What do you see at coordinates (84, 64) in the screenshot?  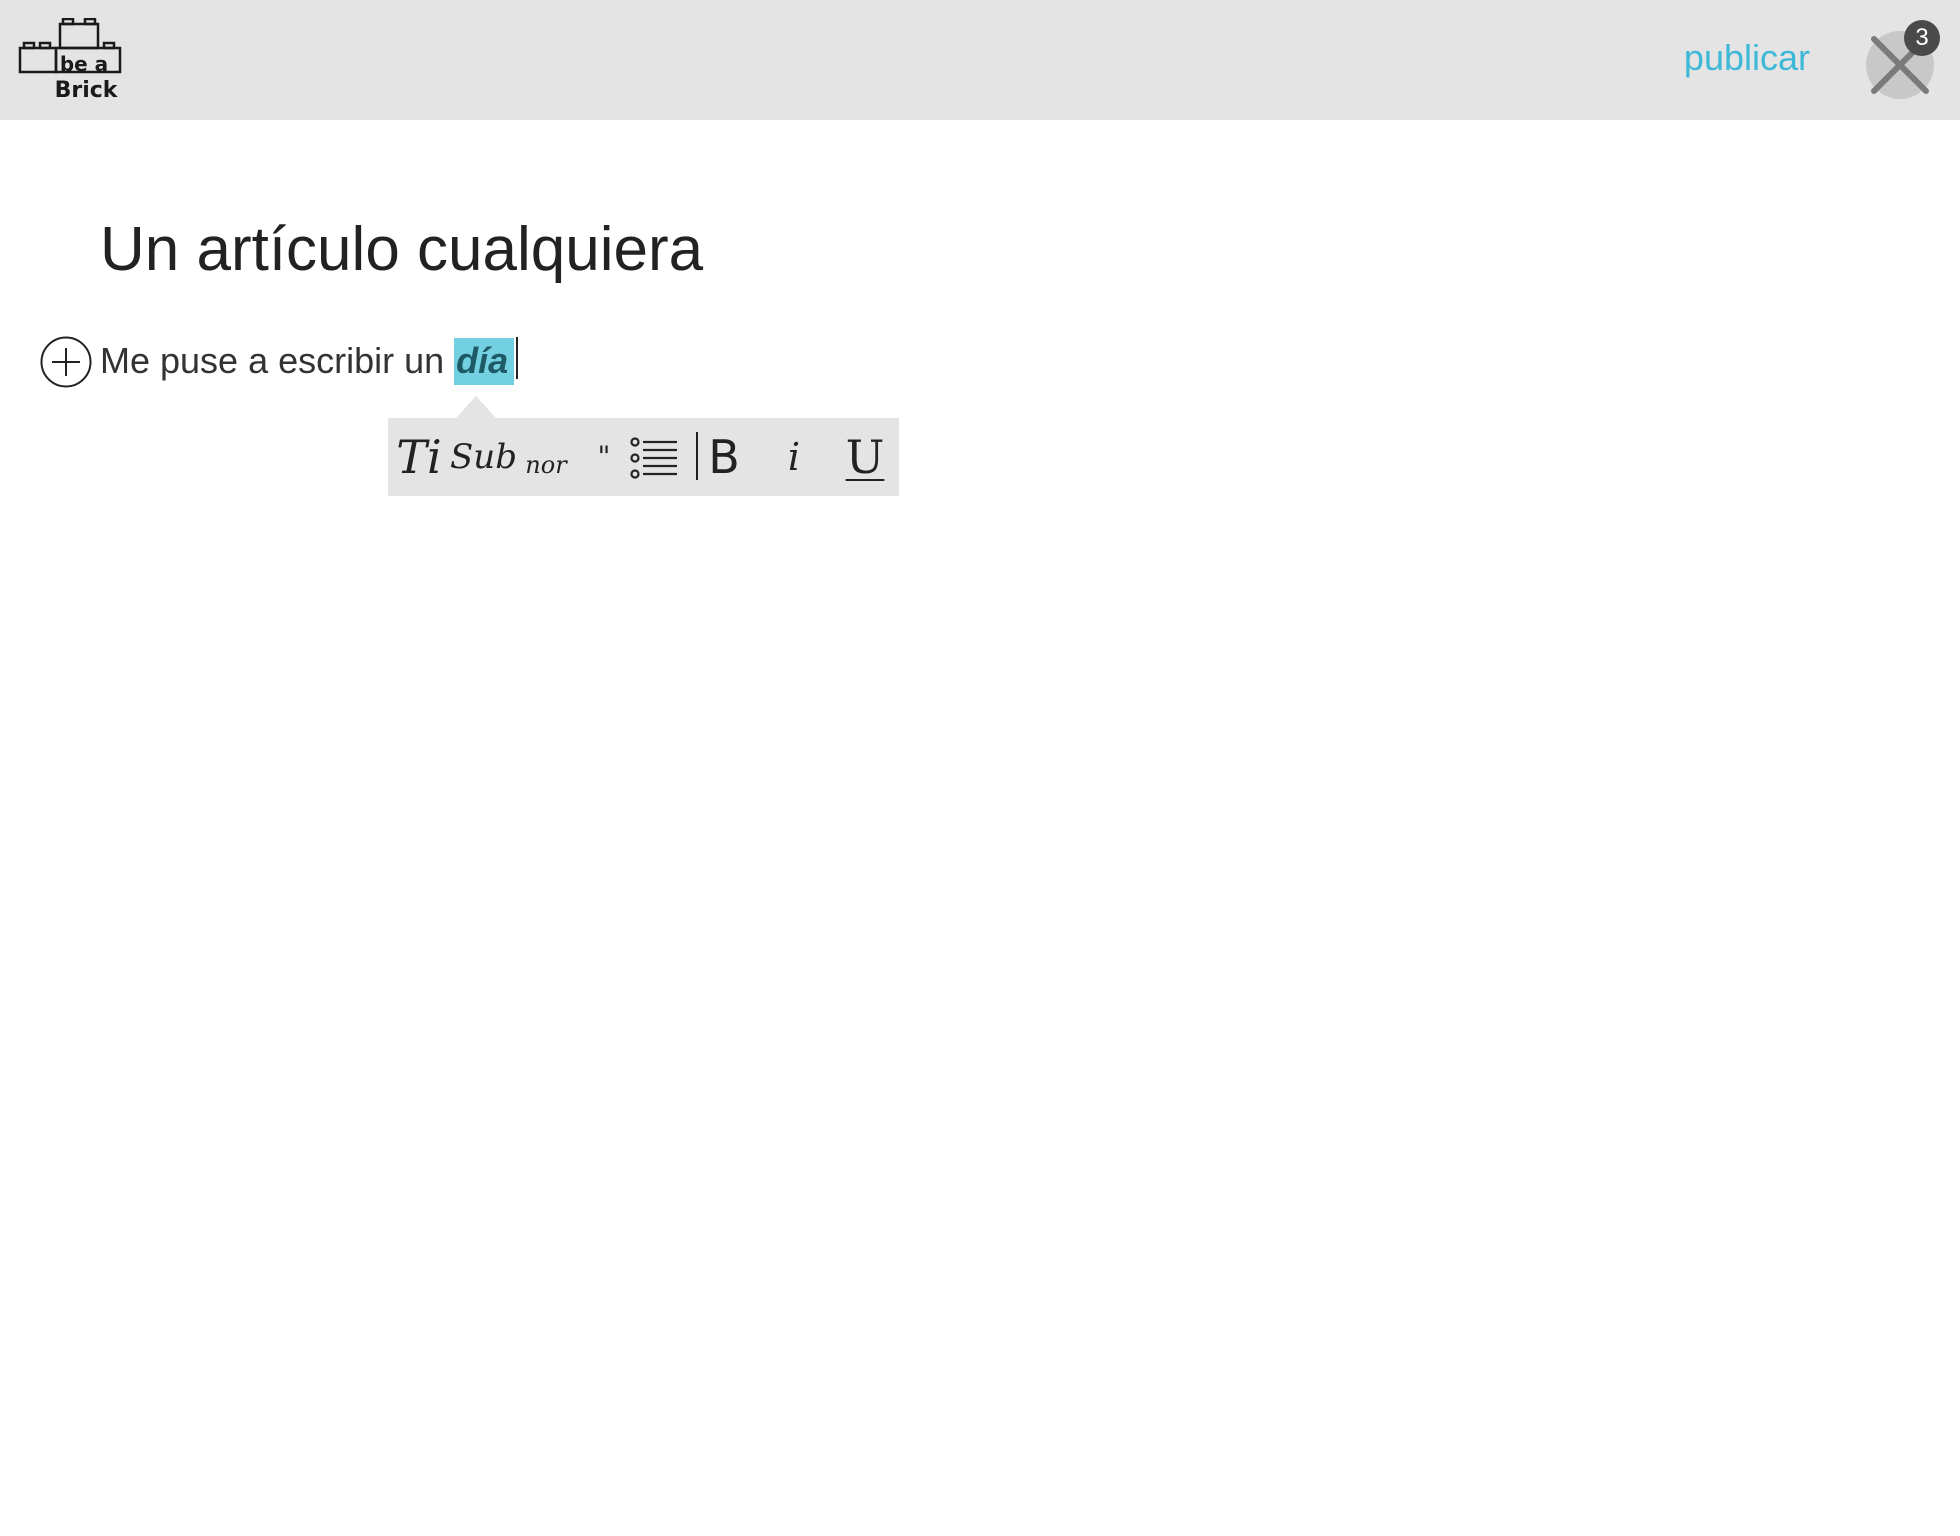 I see `logo-text-top: be a` at bounding box center [84, 64].